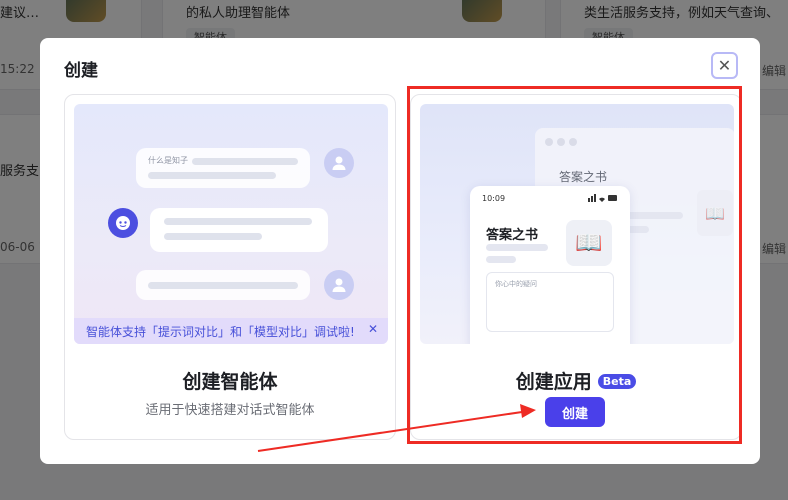 The width and height of the screenshot is (788, 500). I want to click on create-app-button: 创建, so click(575, 412).